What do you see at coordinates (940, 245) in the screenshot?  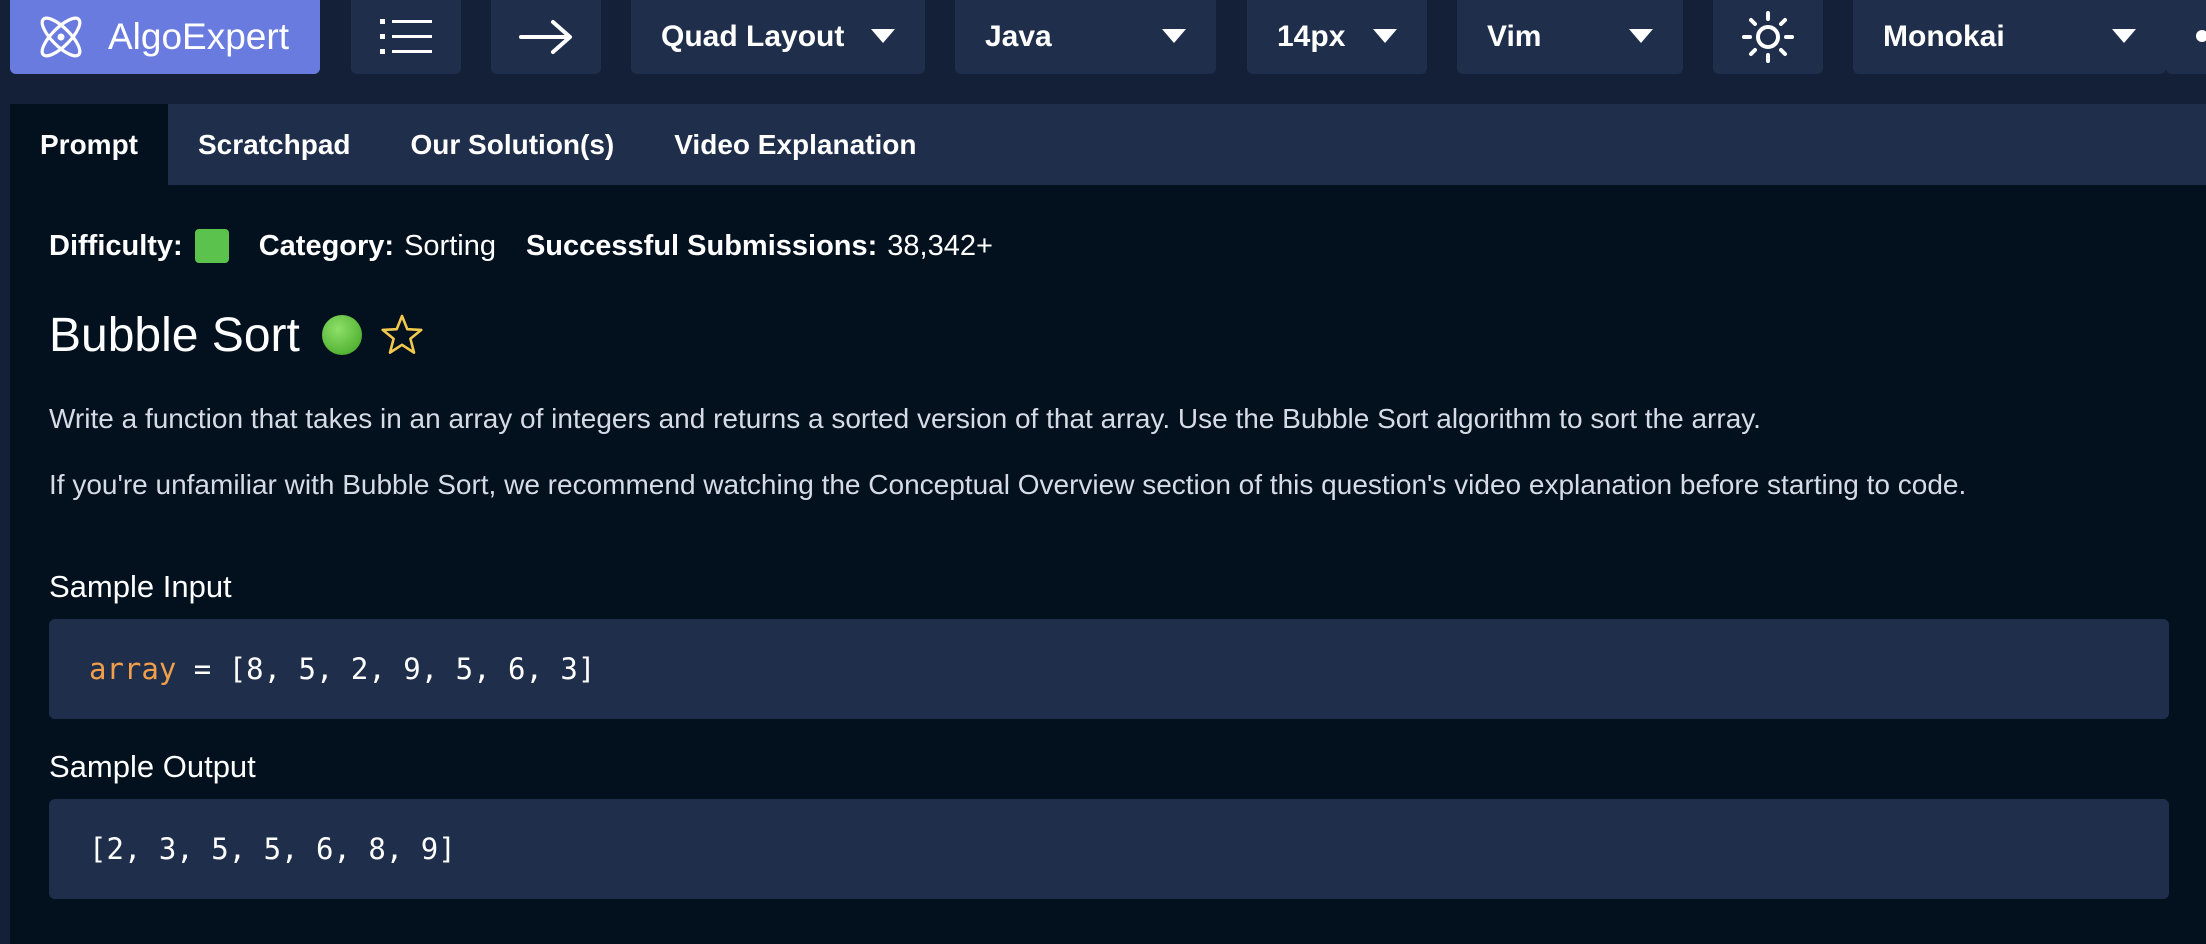 I see `submissions-value: 38,342+` at bounding box center [940, 245].